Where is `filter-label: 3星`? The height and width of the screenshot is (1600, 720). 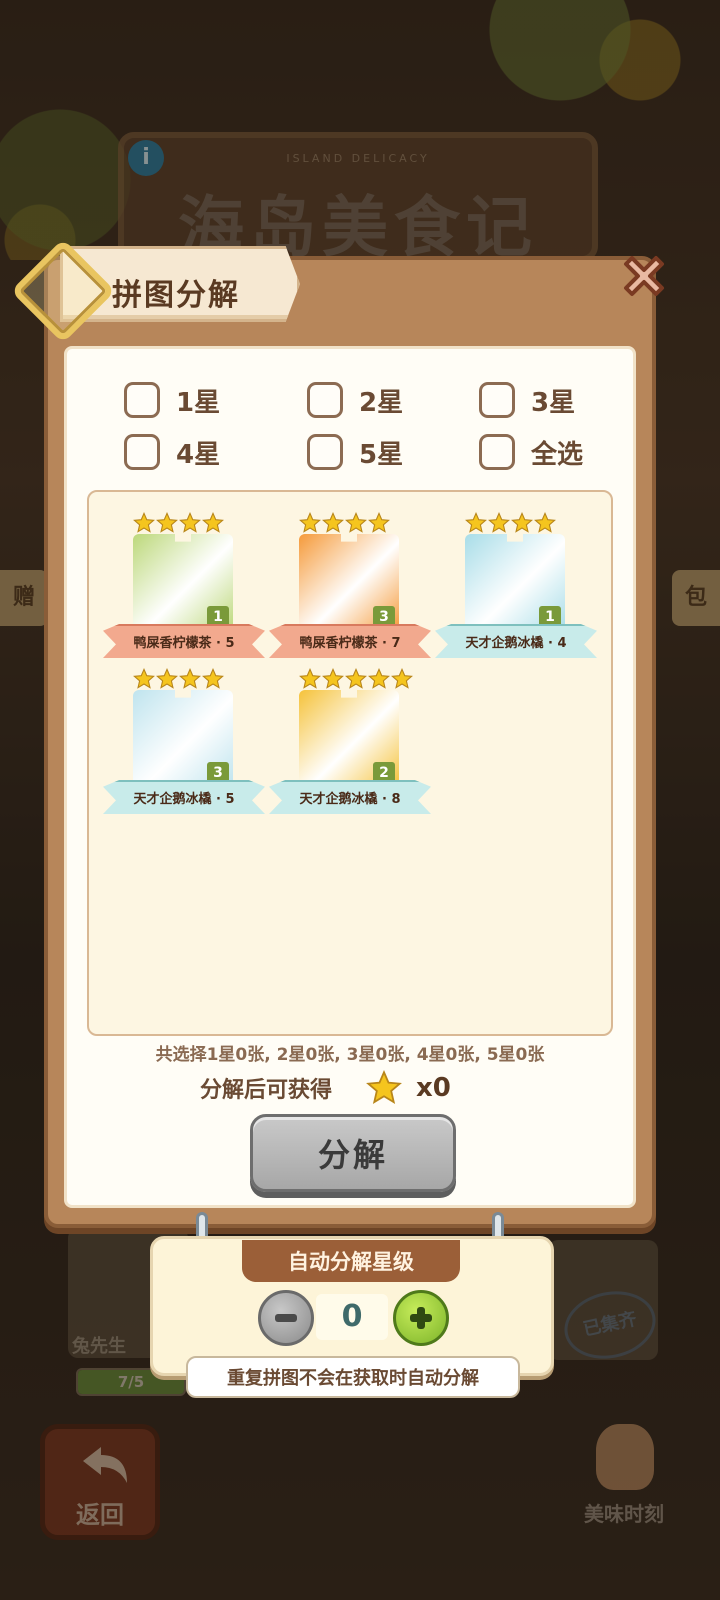
filter-label: 3星 is located at coordinates (553, 402).